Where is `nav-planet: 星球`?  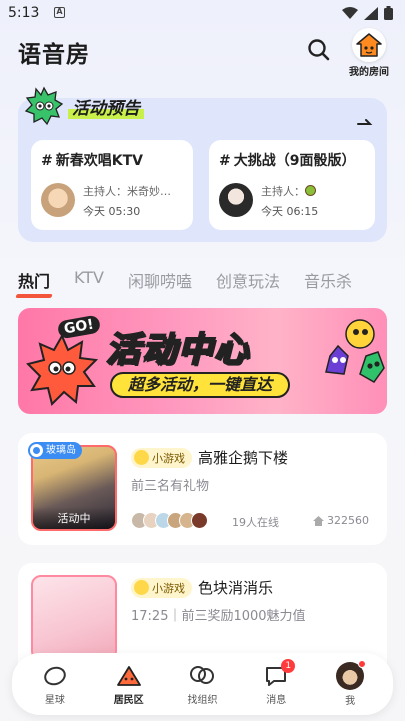 nav-planet: 星球 is located at coordinates (55, 684).